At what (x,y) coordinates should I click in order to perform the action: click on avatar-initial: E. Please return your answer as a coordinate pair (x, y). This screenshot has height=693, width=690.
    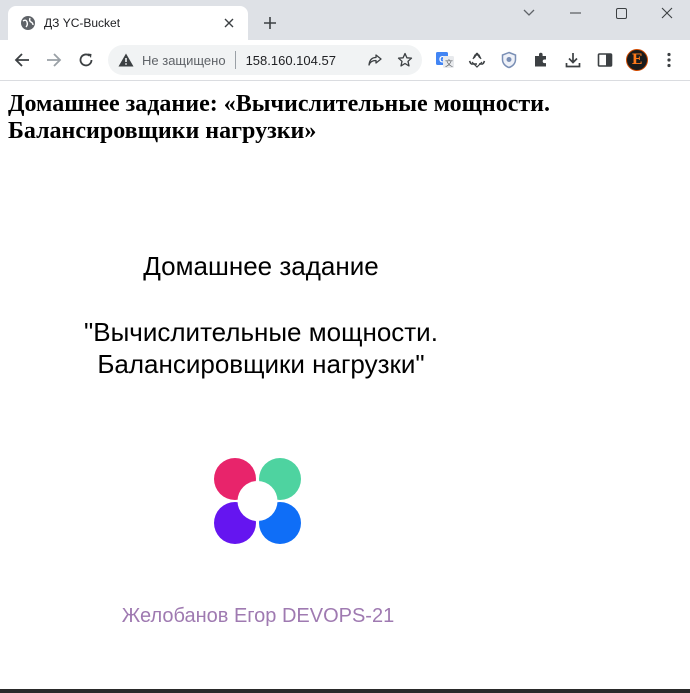
    Looking at the image, I should click on (637, 60).